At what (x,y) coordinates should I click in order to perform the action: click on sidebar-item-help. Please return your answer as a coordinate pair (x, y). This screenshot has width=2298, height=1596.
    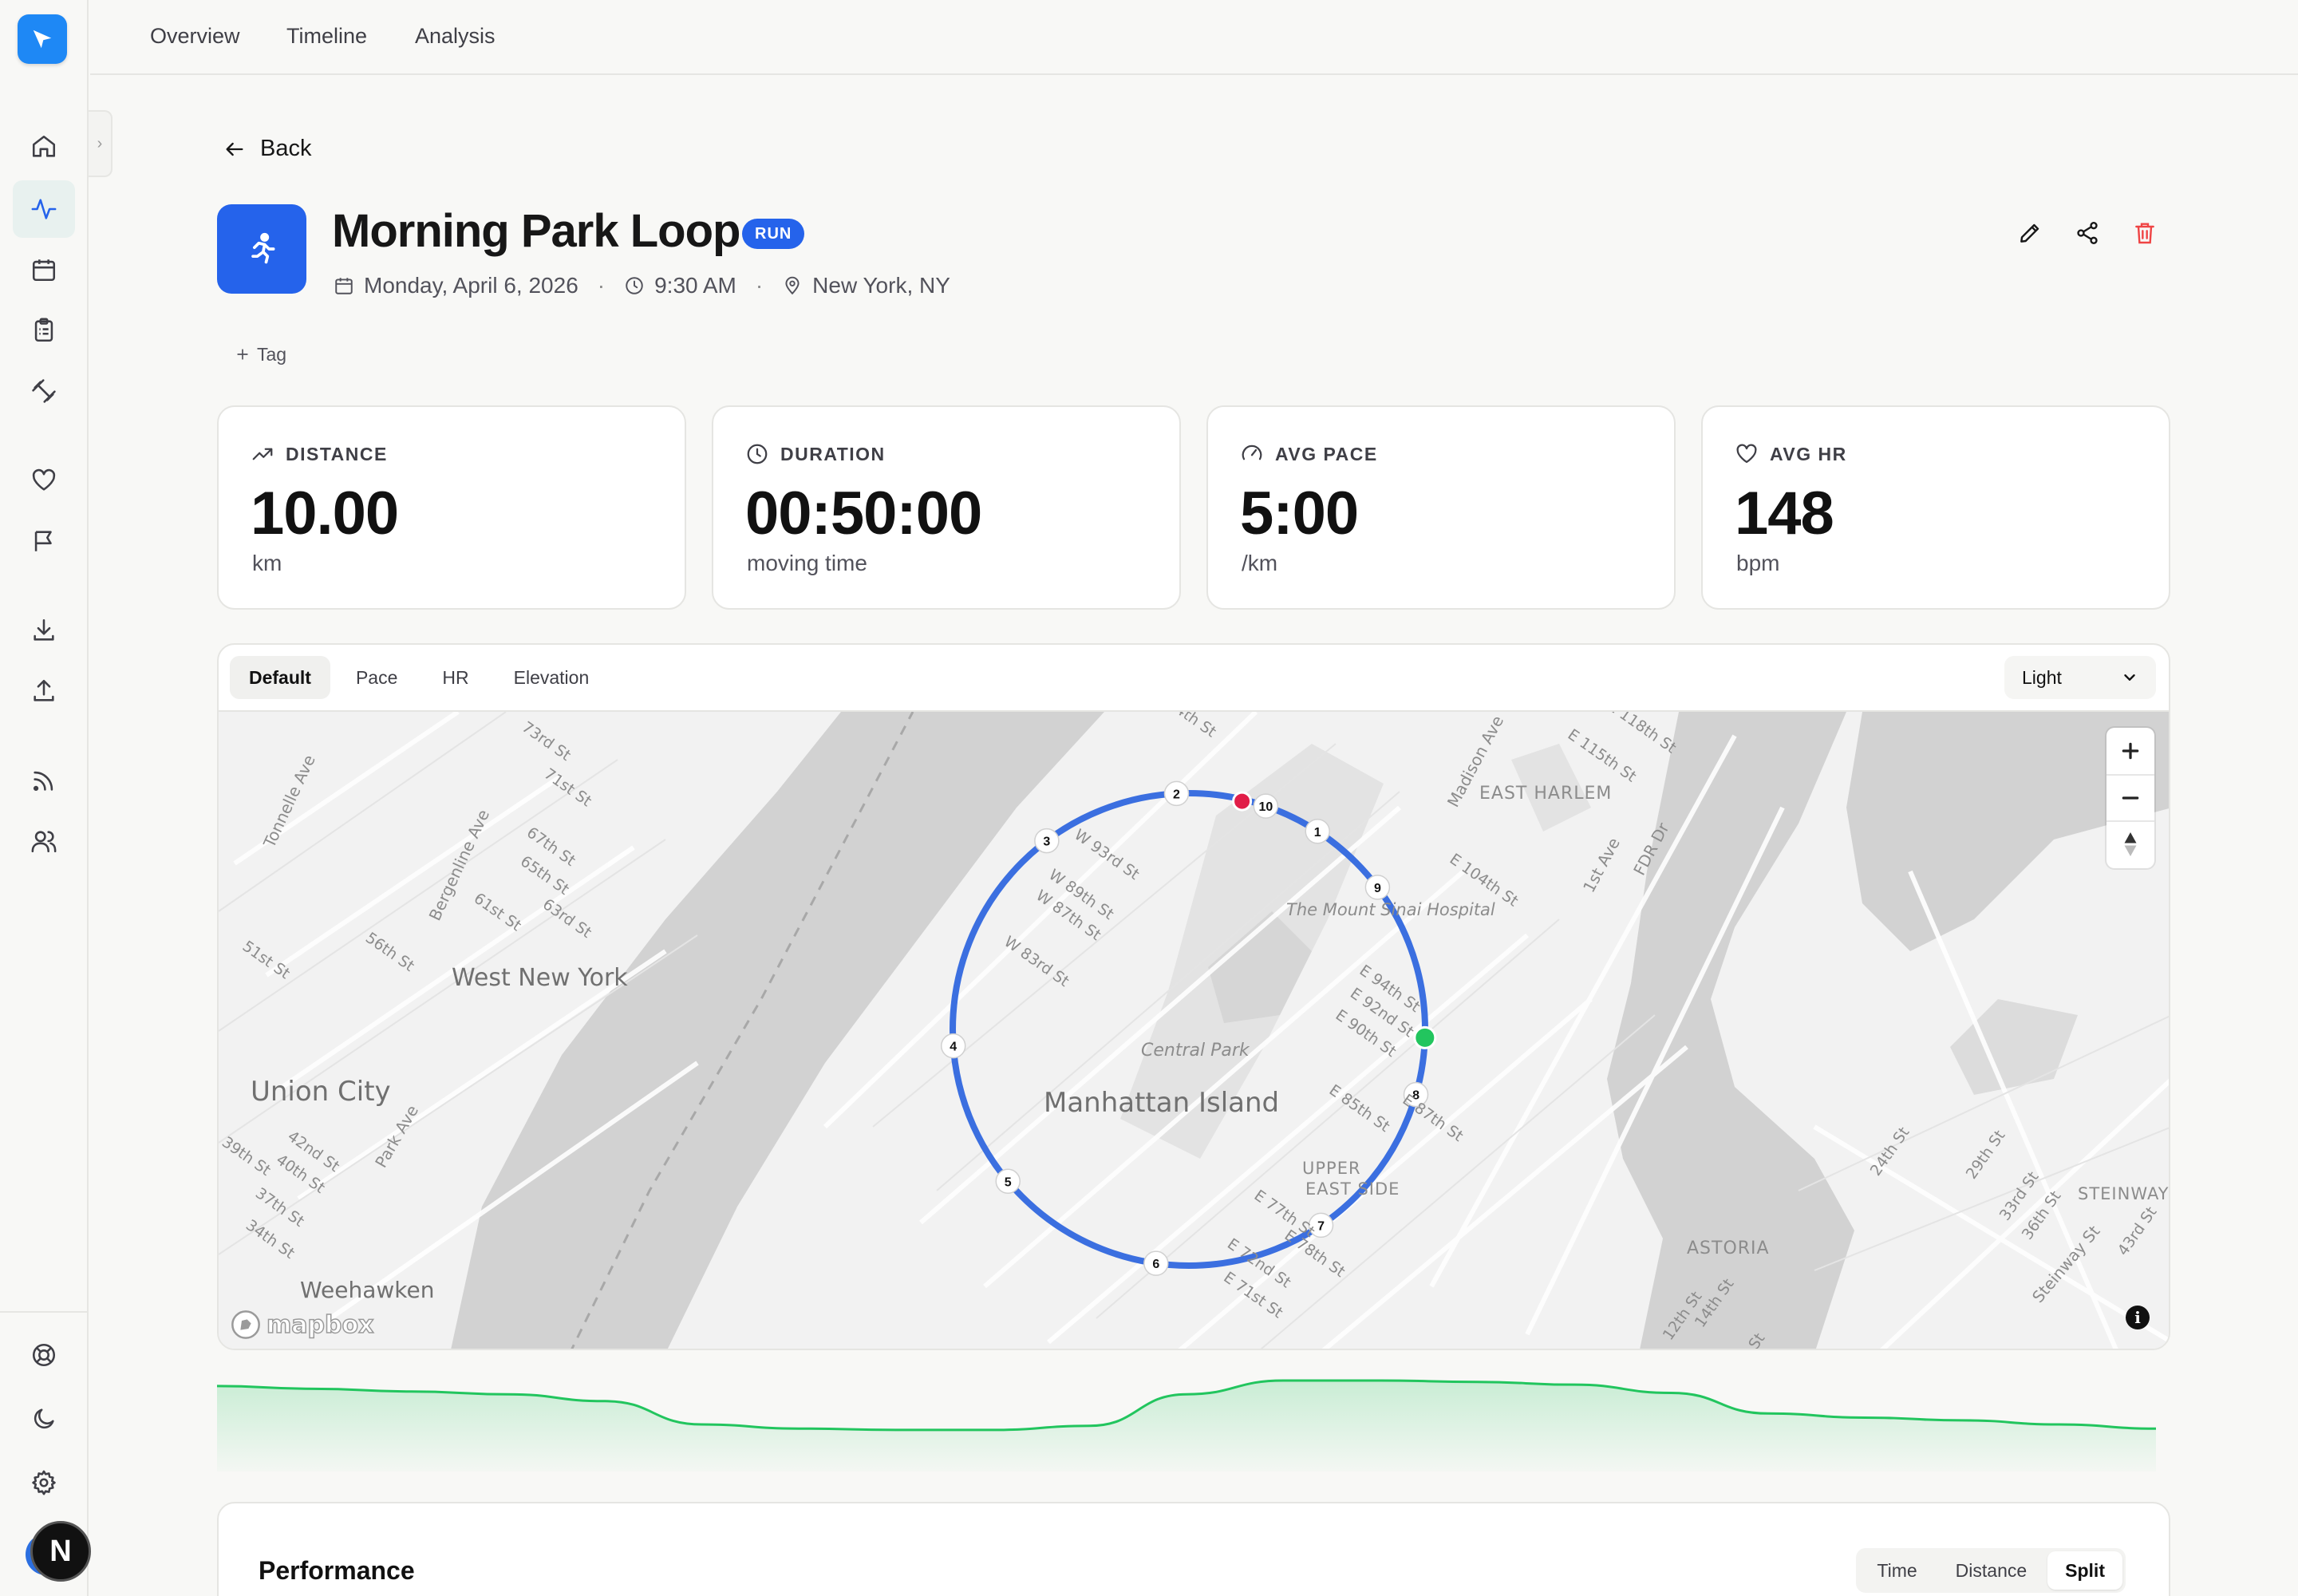
    Looking at the image, I should click on (44, 1355).